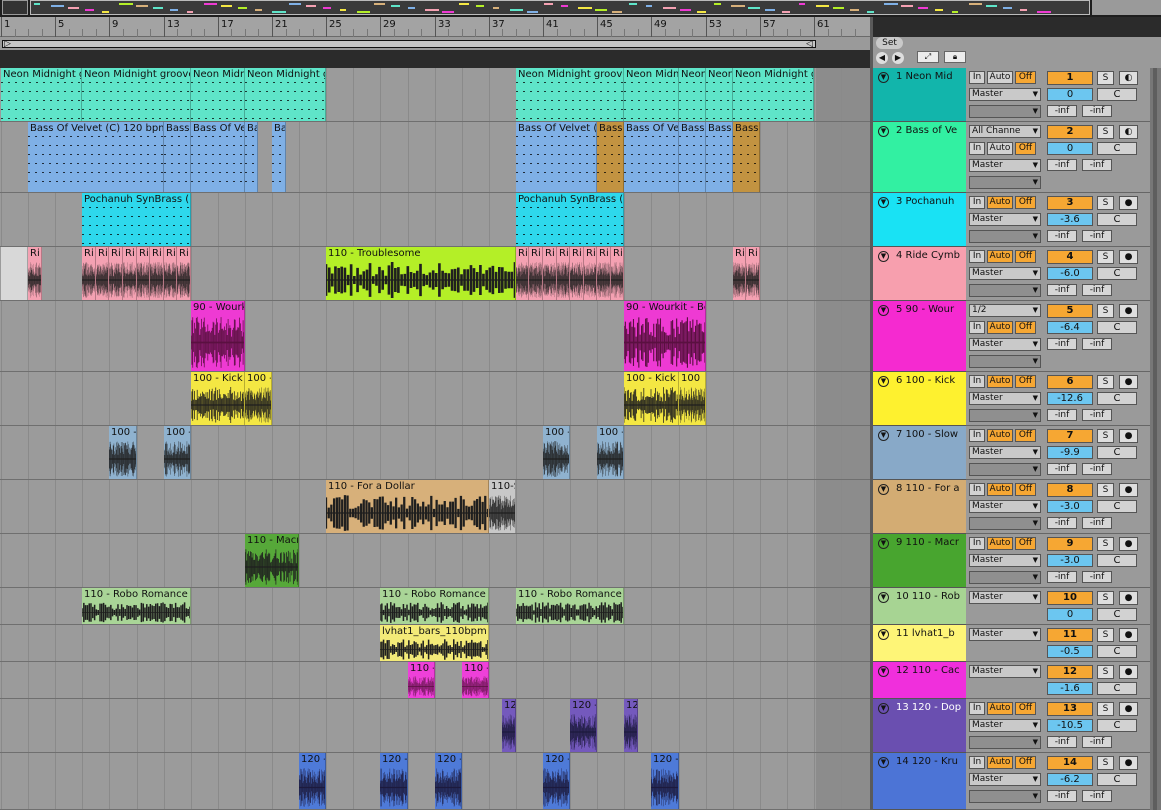 This screenshot has width=1161, height=810. What do you see at coordinates (1070, 490) in the screenshot?
I see `track-activator-button: 8` at bounding box center [1070, 490].